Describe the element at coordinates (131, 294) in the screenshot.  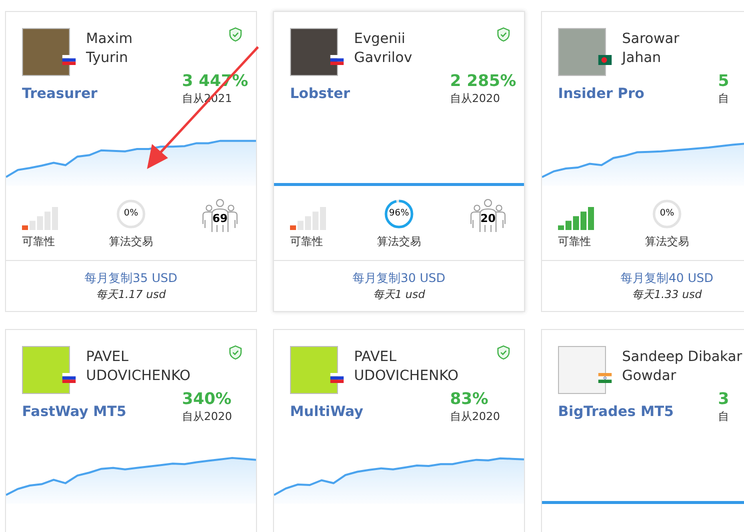
I see `daily-price: 每天1.17 usd` at that location.